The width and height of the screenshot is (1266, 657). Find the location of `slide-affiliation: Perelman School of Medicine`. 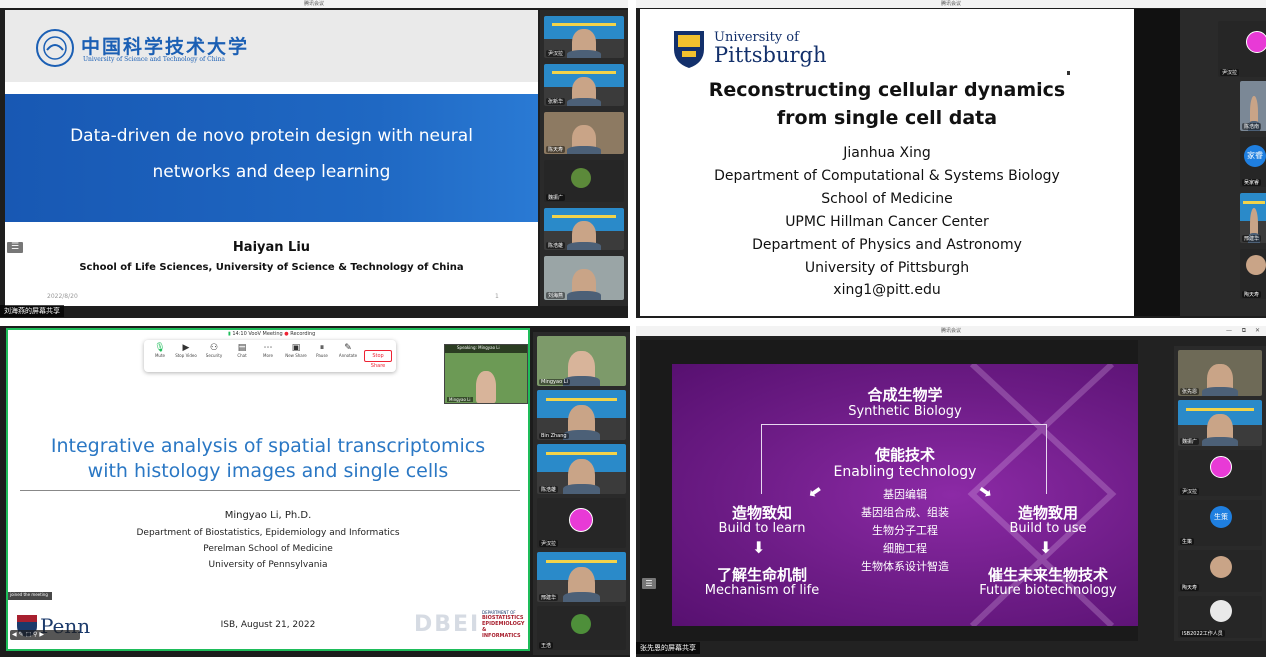

slide-affiliation: Perelman School of Medicine is located at coordinates (268, 549).